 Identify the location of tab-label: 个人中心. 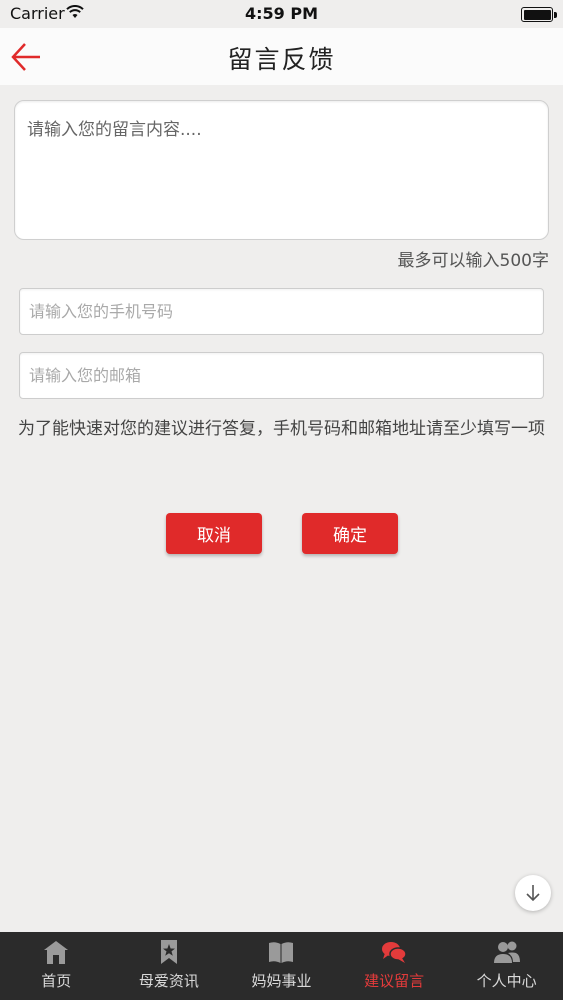
(506, 981).